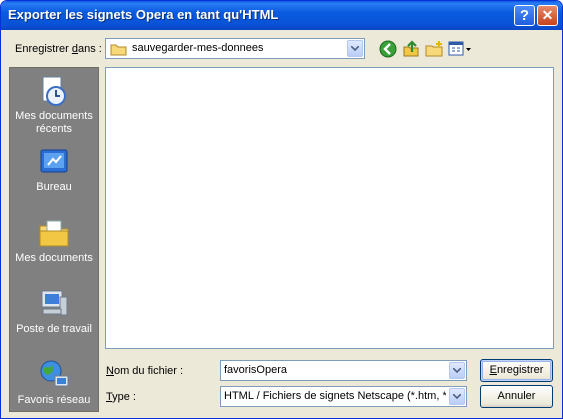  What do you see at coordinates (54, 303) in the screenshot?
I see `my-computer-icon` at bounding box center [54, 303].